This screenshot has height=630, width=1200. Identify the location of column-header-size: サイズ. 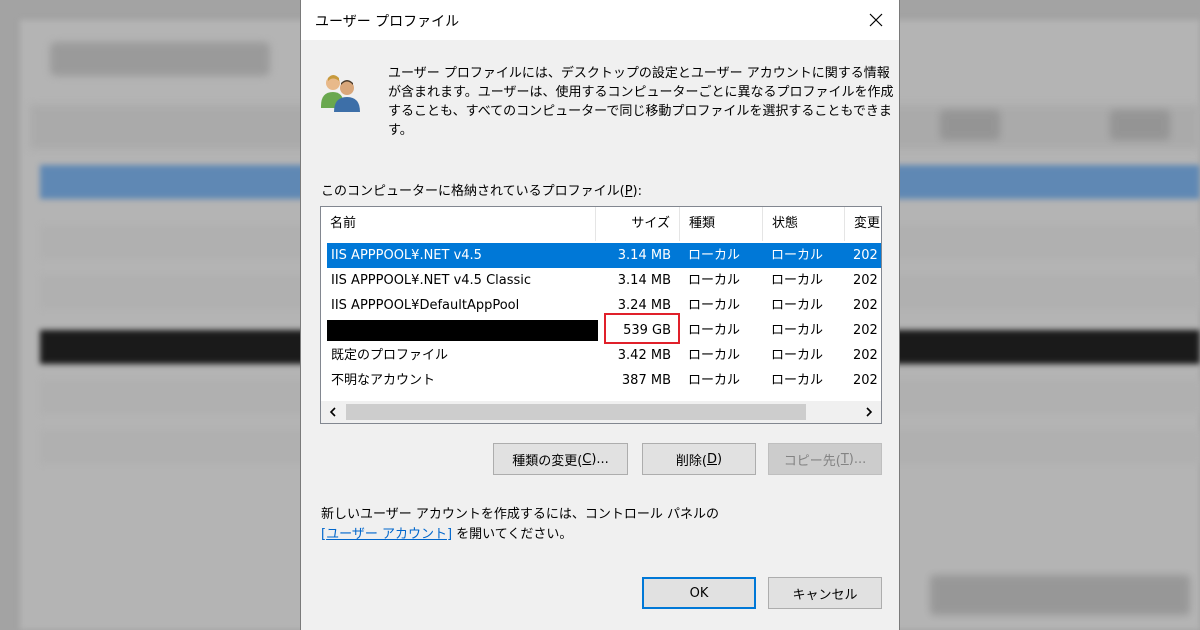
(638, 224).